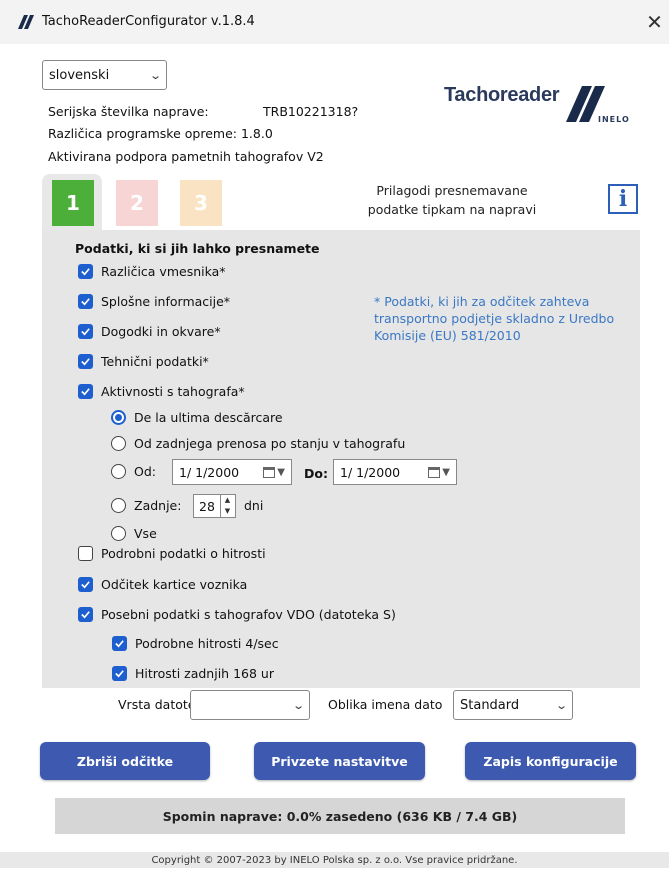 This screenshot has height=870, width=669. I want to click on checkbox-vdo-speed-168h: Hitrosti zadnjih 168 ur, so click(193, 673).